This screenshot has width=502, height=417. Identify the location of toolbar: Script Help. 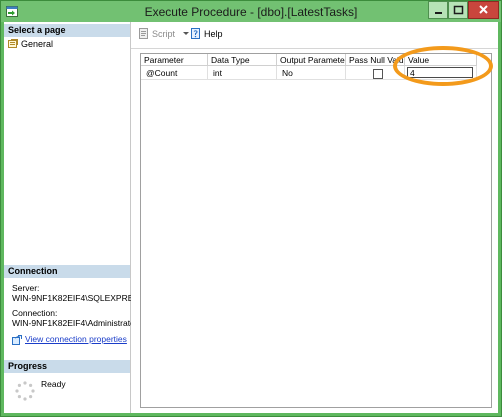
(314, 35).